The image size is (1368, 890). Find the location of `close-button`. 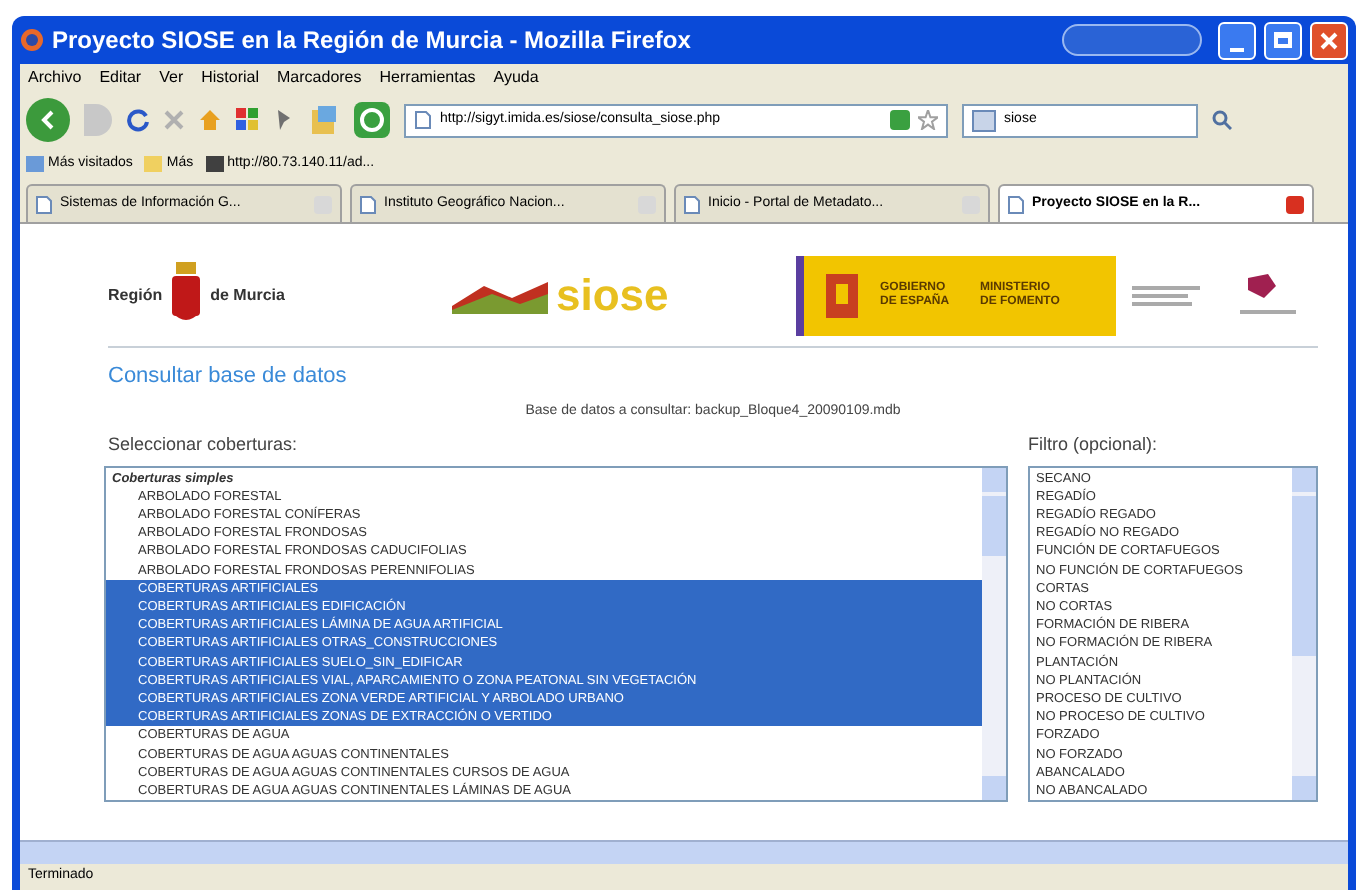

close-button is located at coordinates (1329, 40).